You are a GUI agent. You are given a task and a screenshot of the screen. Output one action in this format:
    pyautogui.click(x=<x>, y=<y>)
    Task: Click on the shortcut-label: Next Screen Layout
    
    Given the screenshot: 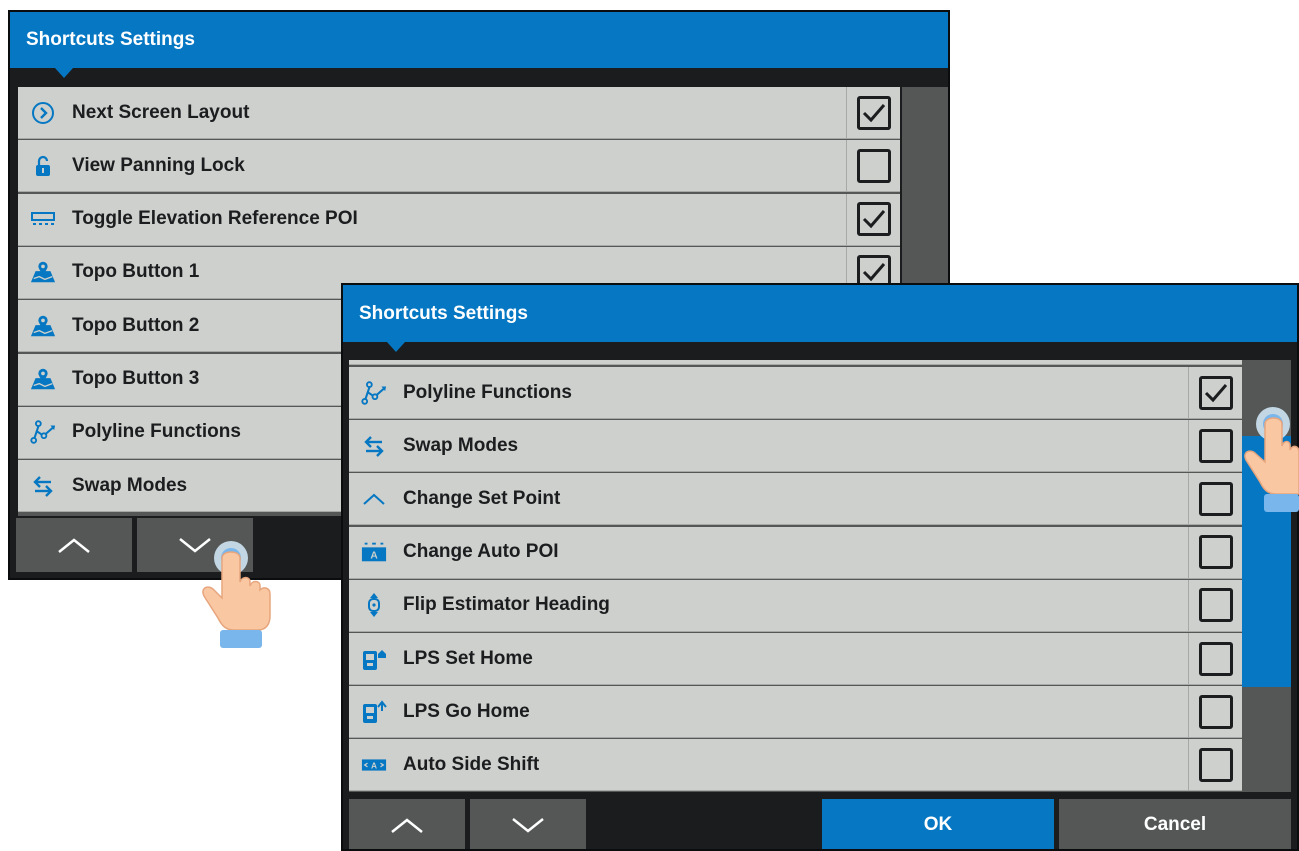 What is the action you would take?
    pyautogui.click(x=161, y=112)
    